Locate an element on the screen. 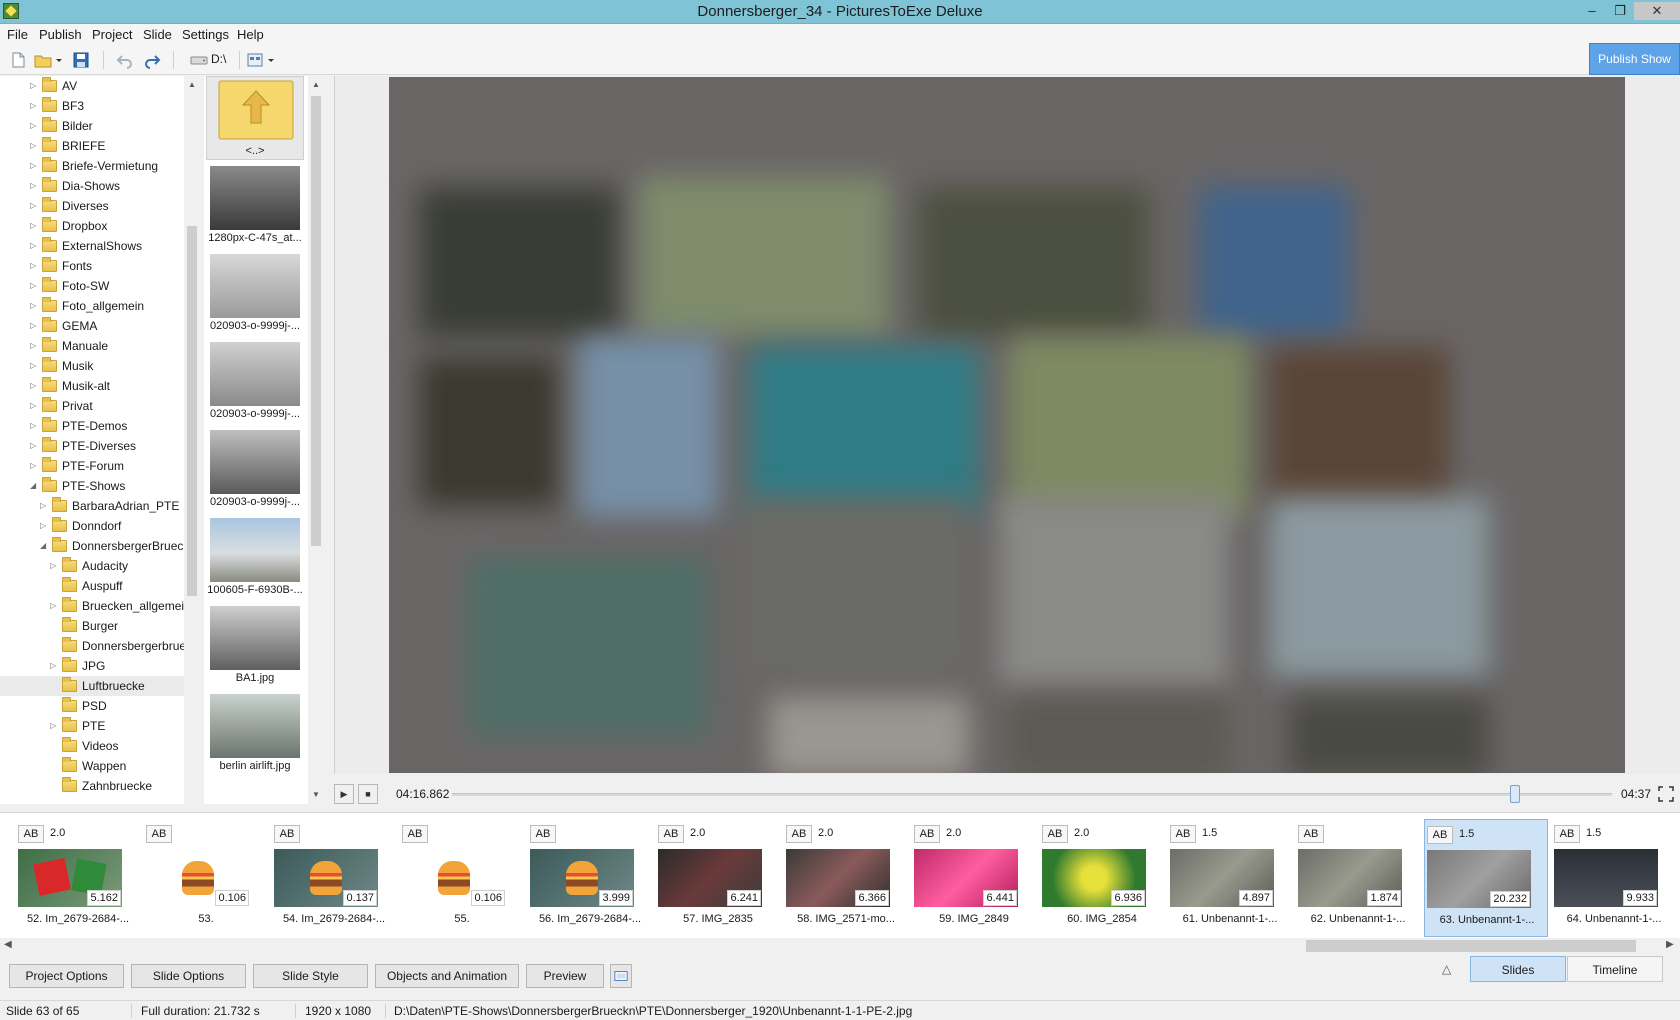 This screenshot has height=1020, width=1680. tree-item: ▷ Briefe-Vermietung is located at coordinates (92, 166).